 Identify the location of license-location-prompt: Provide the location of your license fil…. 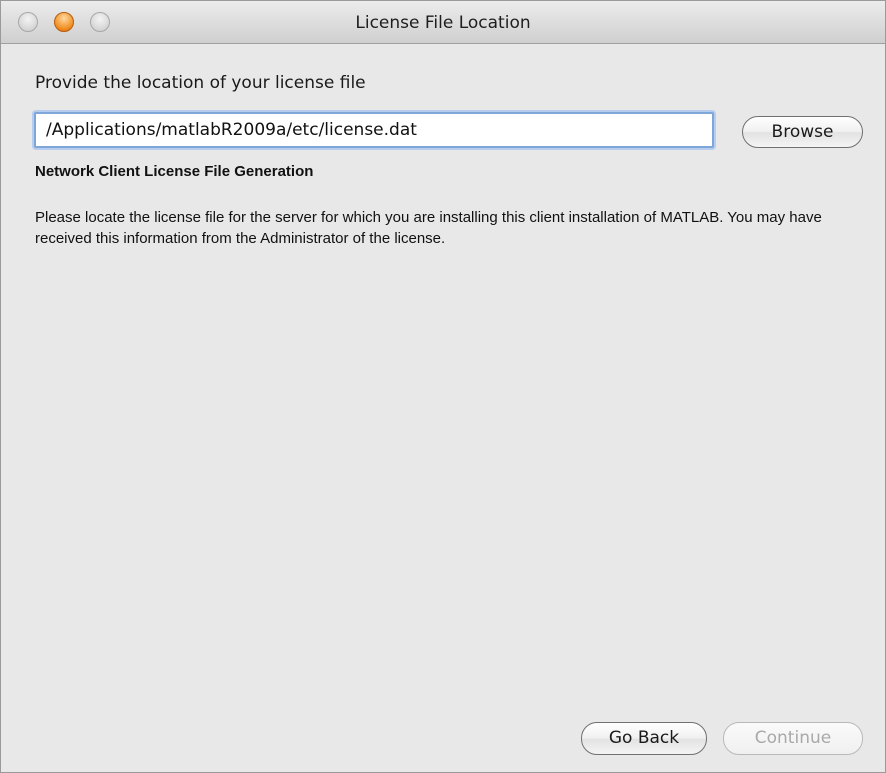
(200, 83).